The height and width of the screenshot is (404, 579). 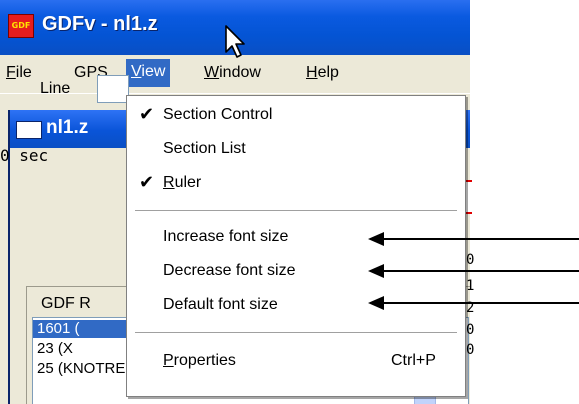 I want to click on menu-item-label: Decrease font size, so click(x=229, y=270).